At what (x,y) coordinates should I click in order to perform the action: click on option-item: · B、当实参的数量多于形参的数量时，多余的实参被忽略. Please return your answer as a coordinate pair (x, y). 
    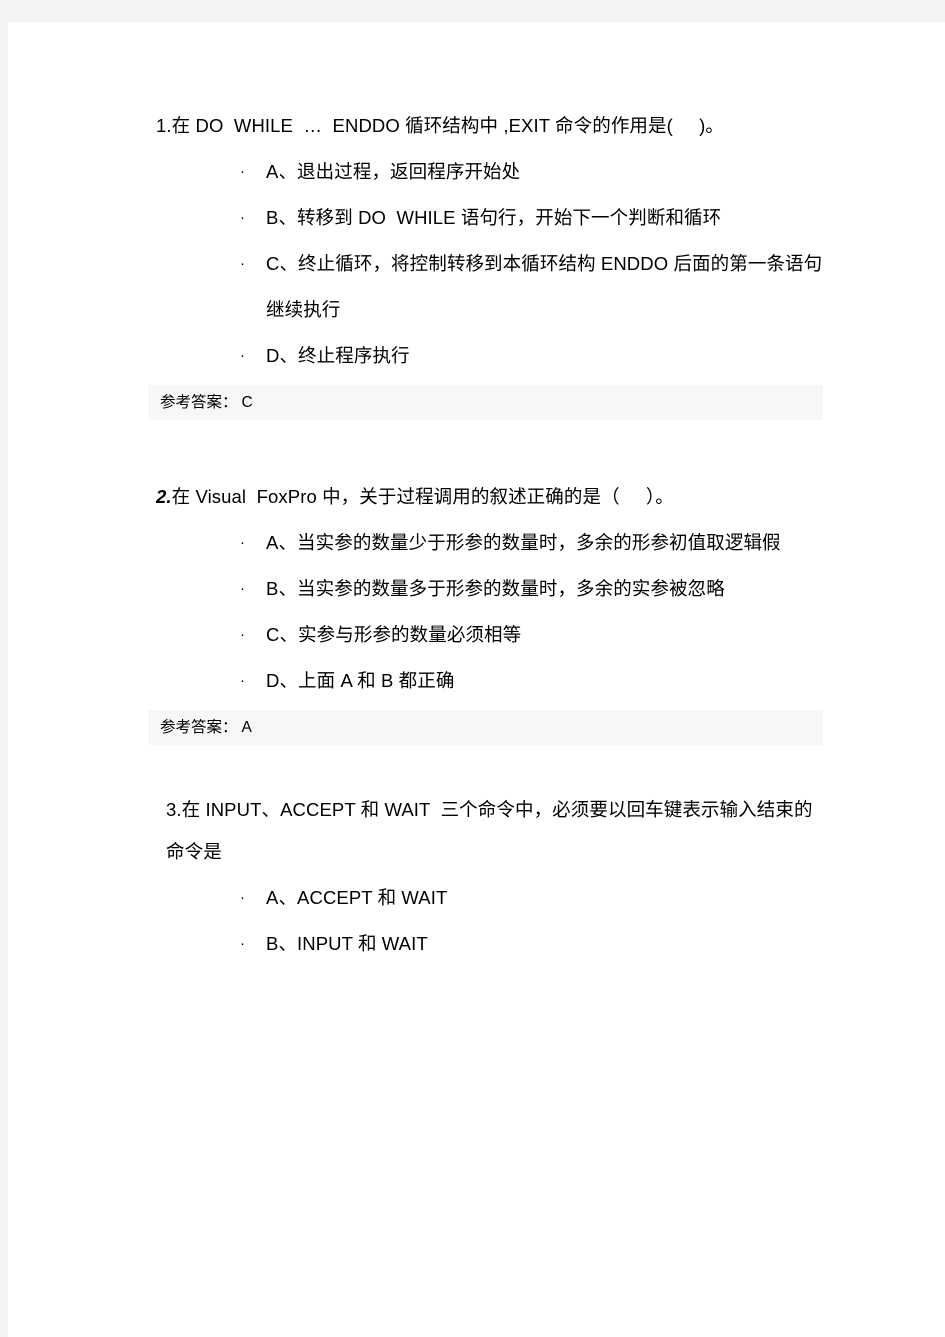
    Looking at the image, I should click on (485, 589).